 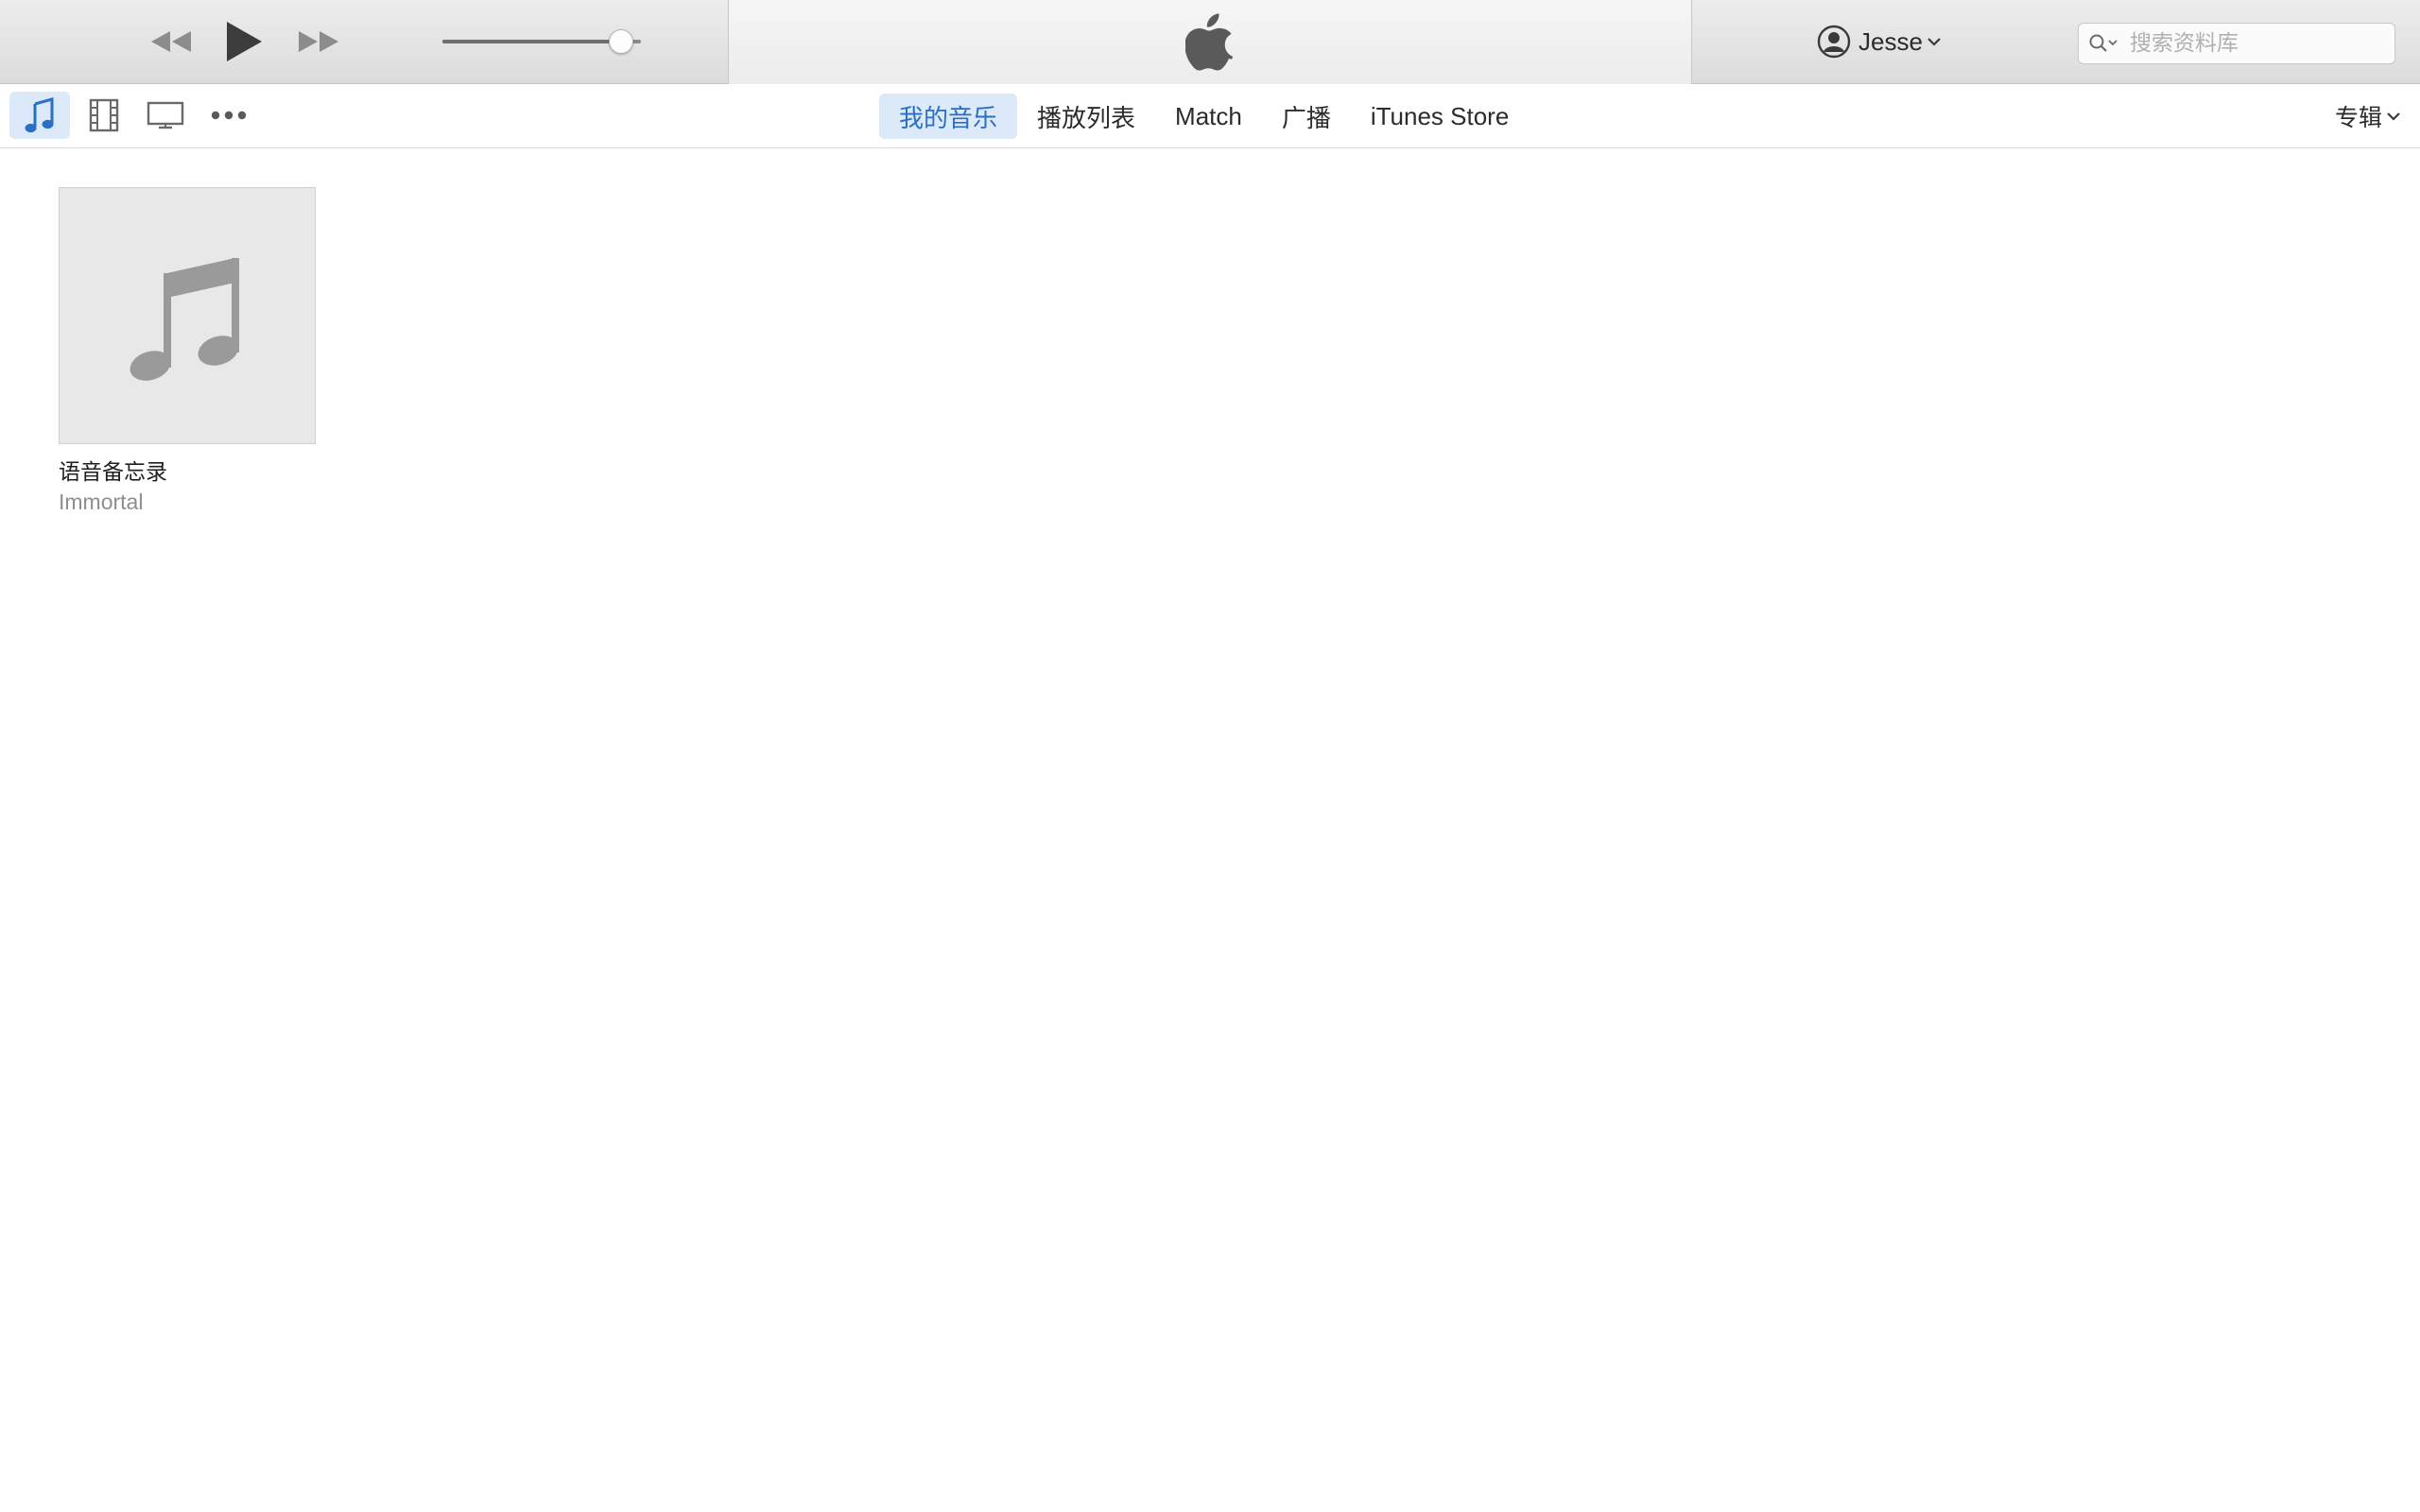 I want to click on search-input, so click(x=2251, y=43).